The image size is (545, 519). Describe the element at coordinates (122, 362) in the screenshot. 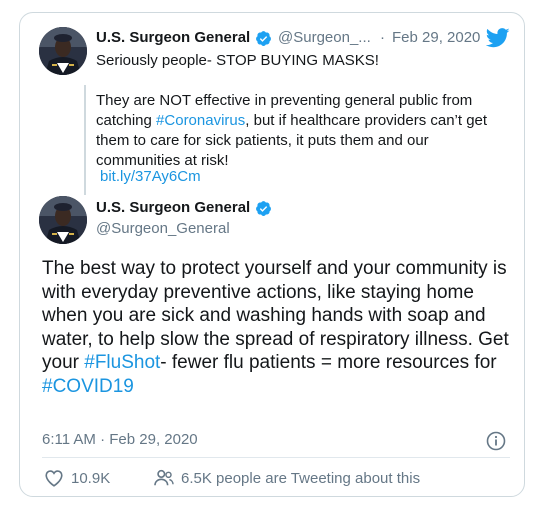

I see `hashtag-flushot: #FluShot` at that location.